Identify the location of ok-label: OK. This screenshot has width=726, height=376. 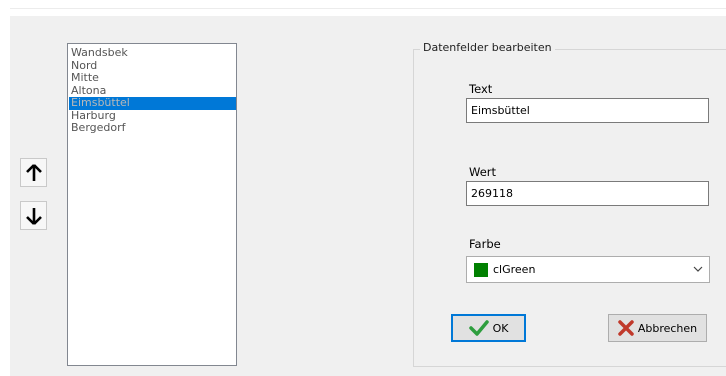
(500, 328).